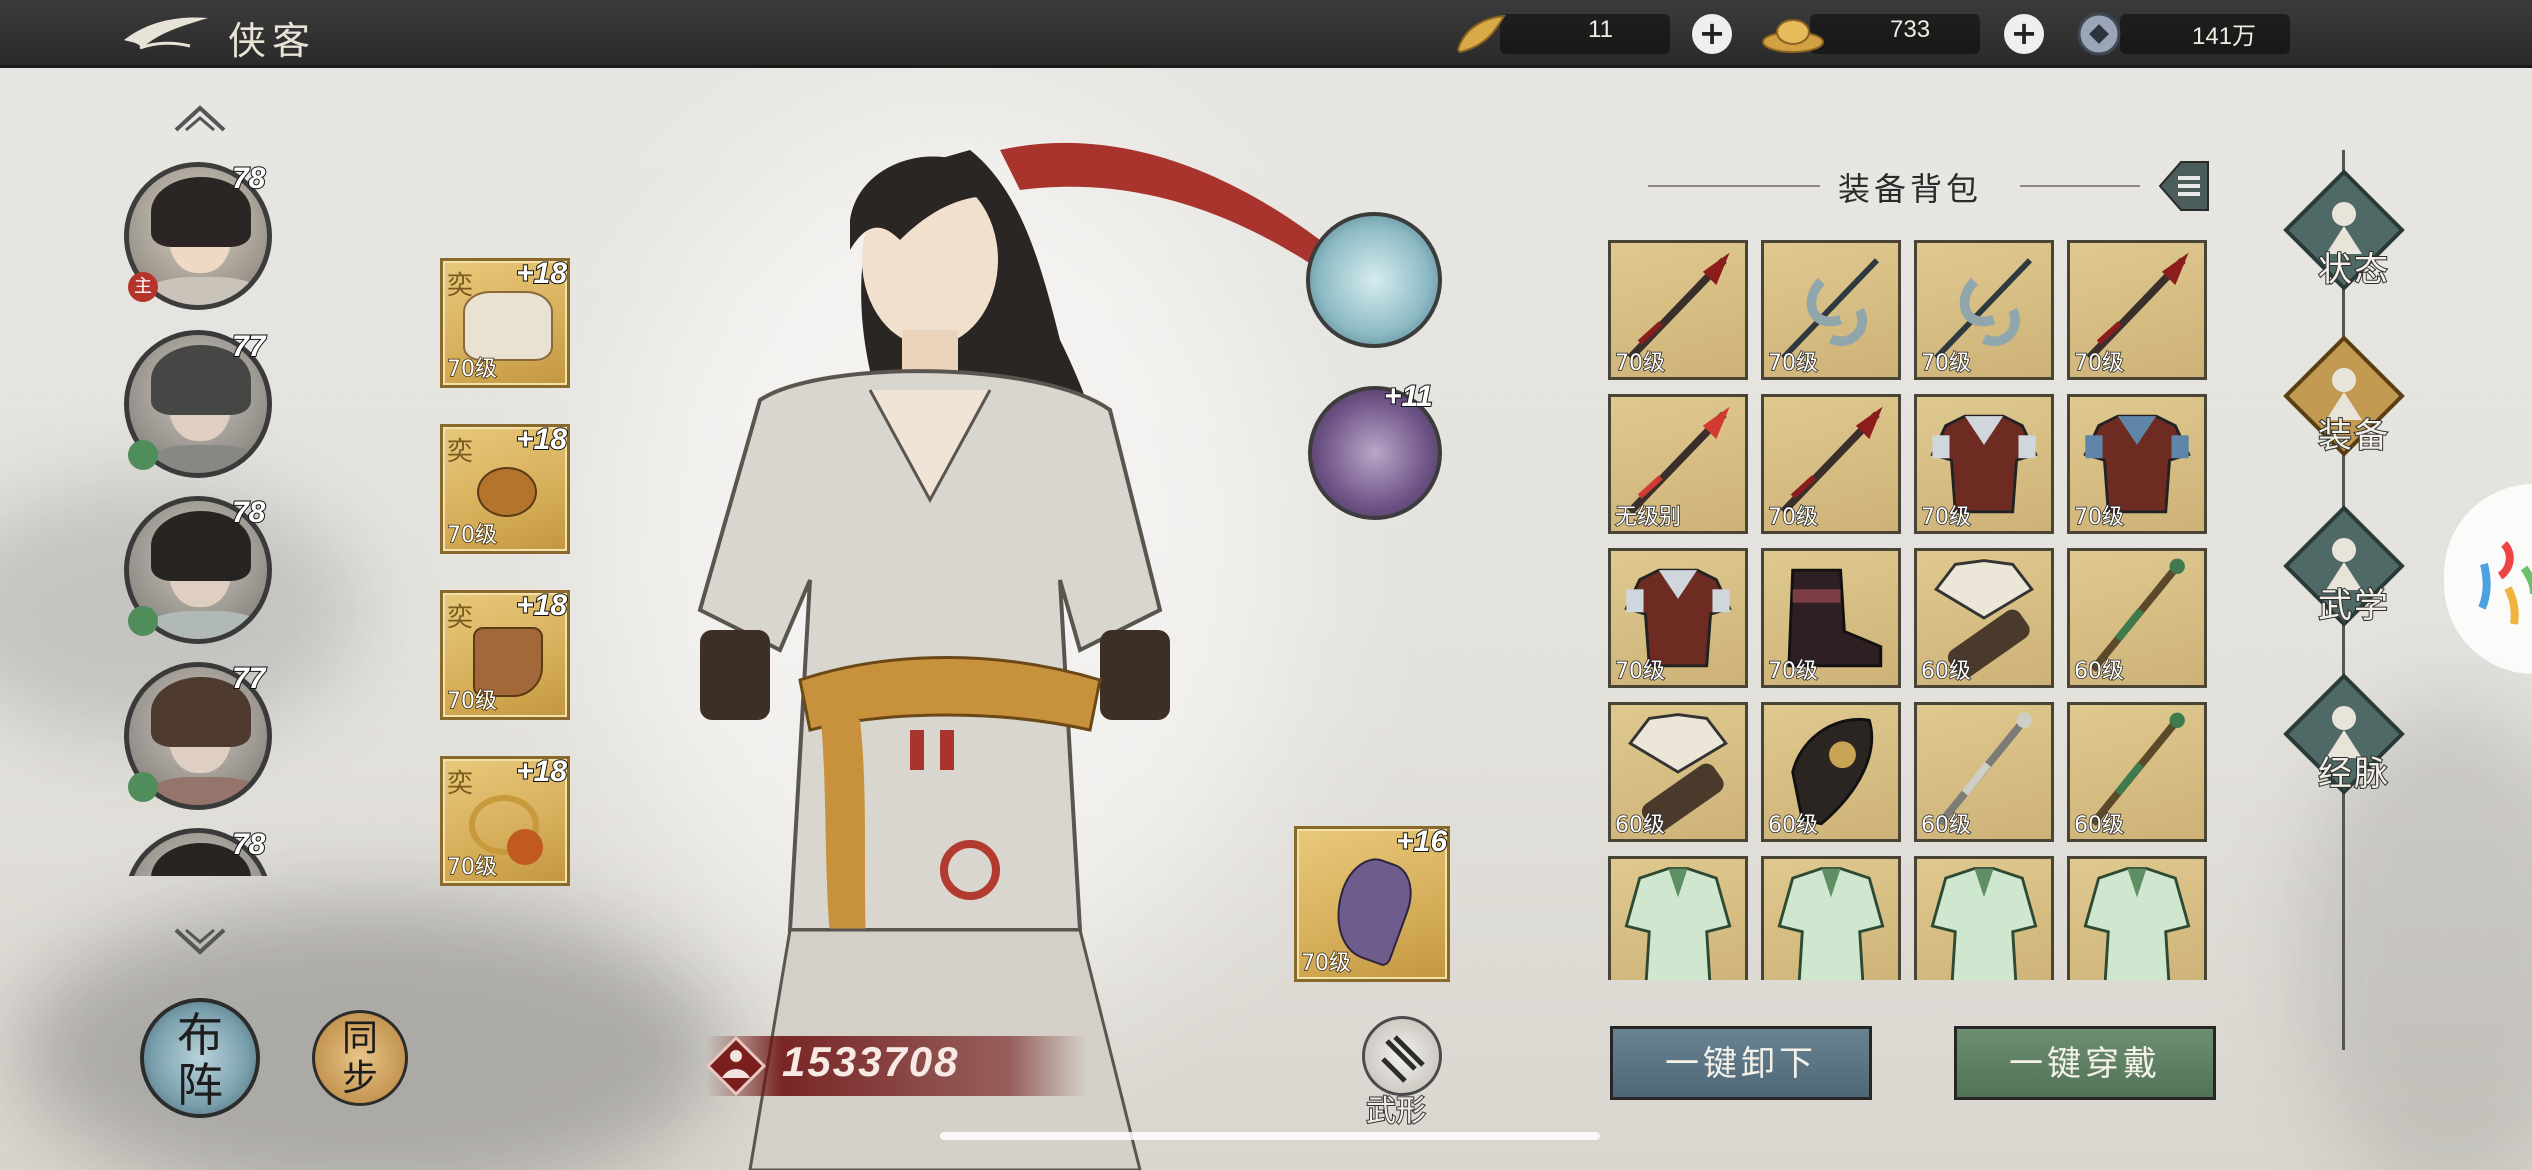  I want to click on resource-value: 733, so click(1910, 29).